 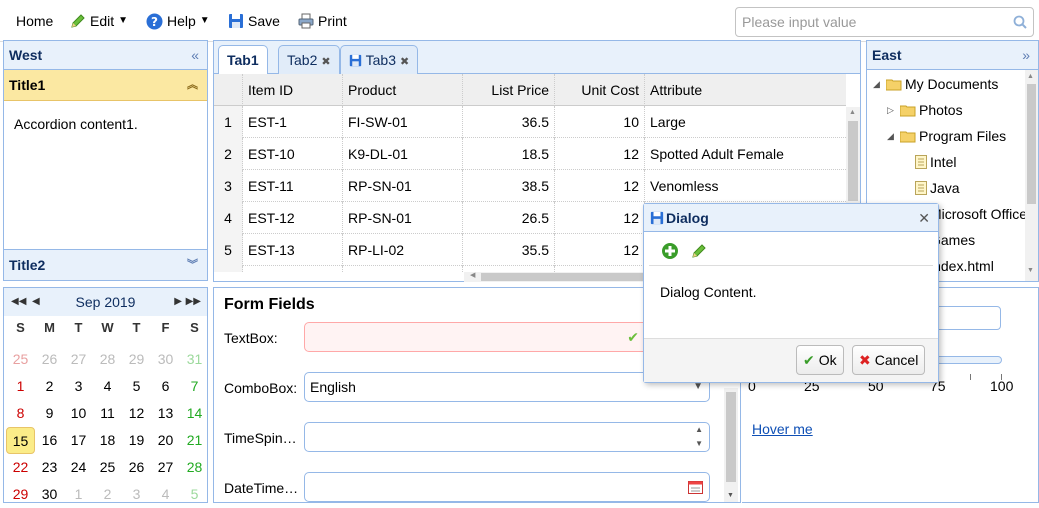 What do you see at coordinates (924, 218) in the screenshot?
I see `close-icon: ✕` at bounding box center [924, 218].